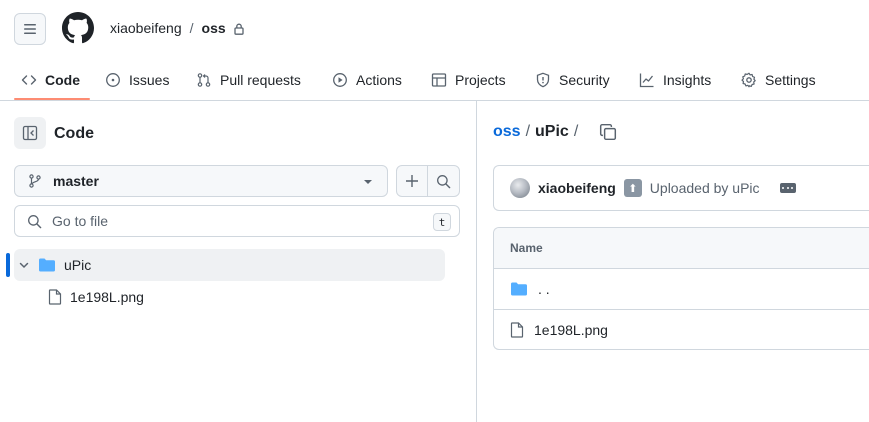 This screenshot has height=422, width=869. I want to click on file-table: Name . . 1e198L.png, so click(681, 288).